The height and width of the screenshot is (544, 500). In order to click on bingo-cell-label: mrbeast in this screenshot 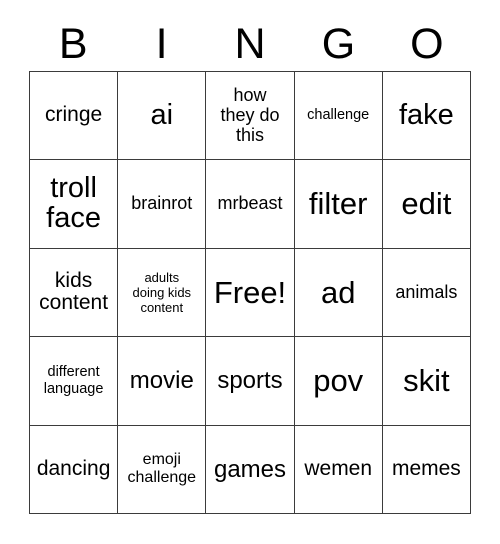, I will do `click(250, 203)`.